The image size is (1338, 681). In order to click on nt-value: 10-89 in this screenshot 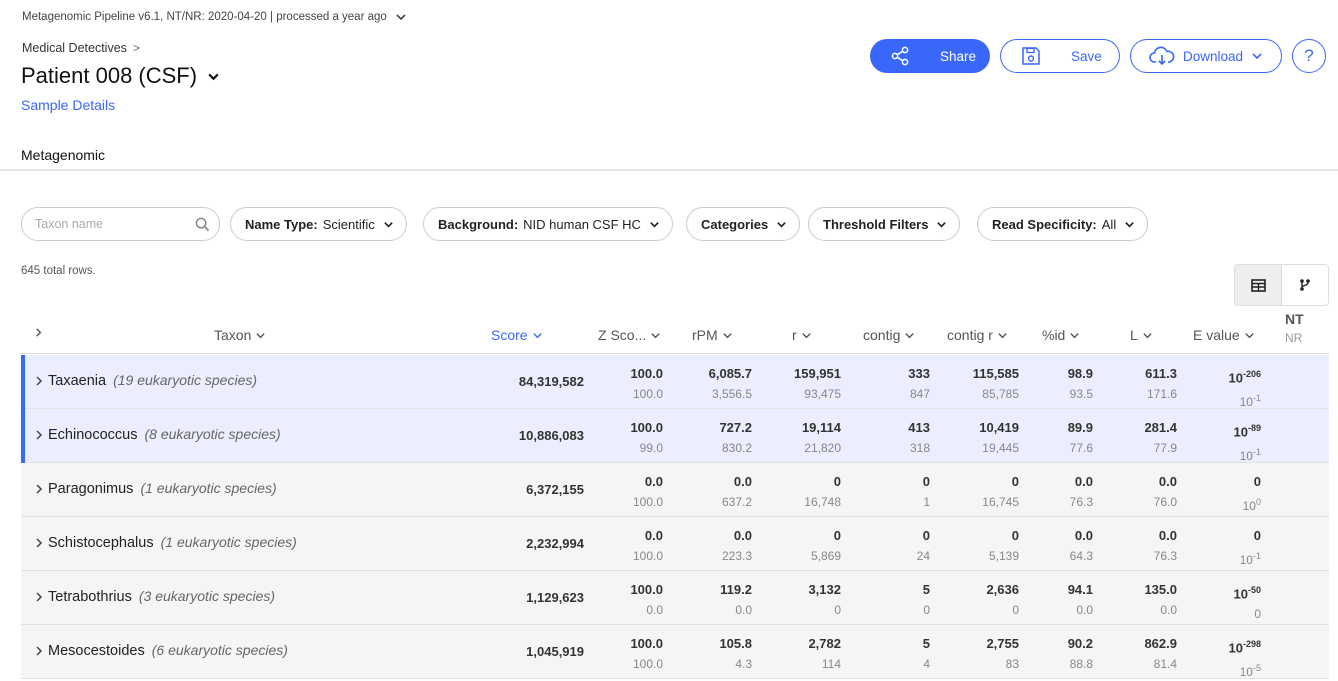, I will do `click(1247, 431)`.